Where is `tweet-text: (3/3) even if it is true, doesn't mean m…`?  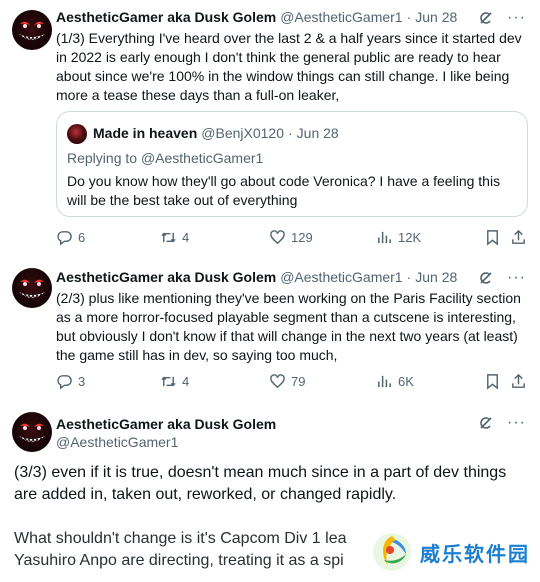 tweet-text: (3/3) even if it is true, doesn't mean m… is located at coordinates (260, 483).